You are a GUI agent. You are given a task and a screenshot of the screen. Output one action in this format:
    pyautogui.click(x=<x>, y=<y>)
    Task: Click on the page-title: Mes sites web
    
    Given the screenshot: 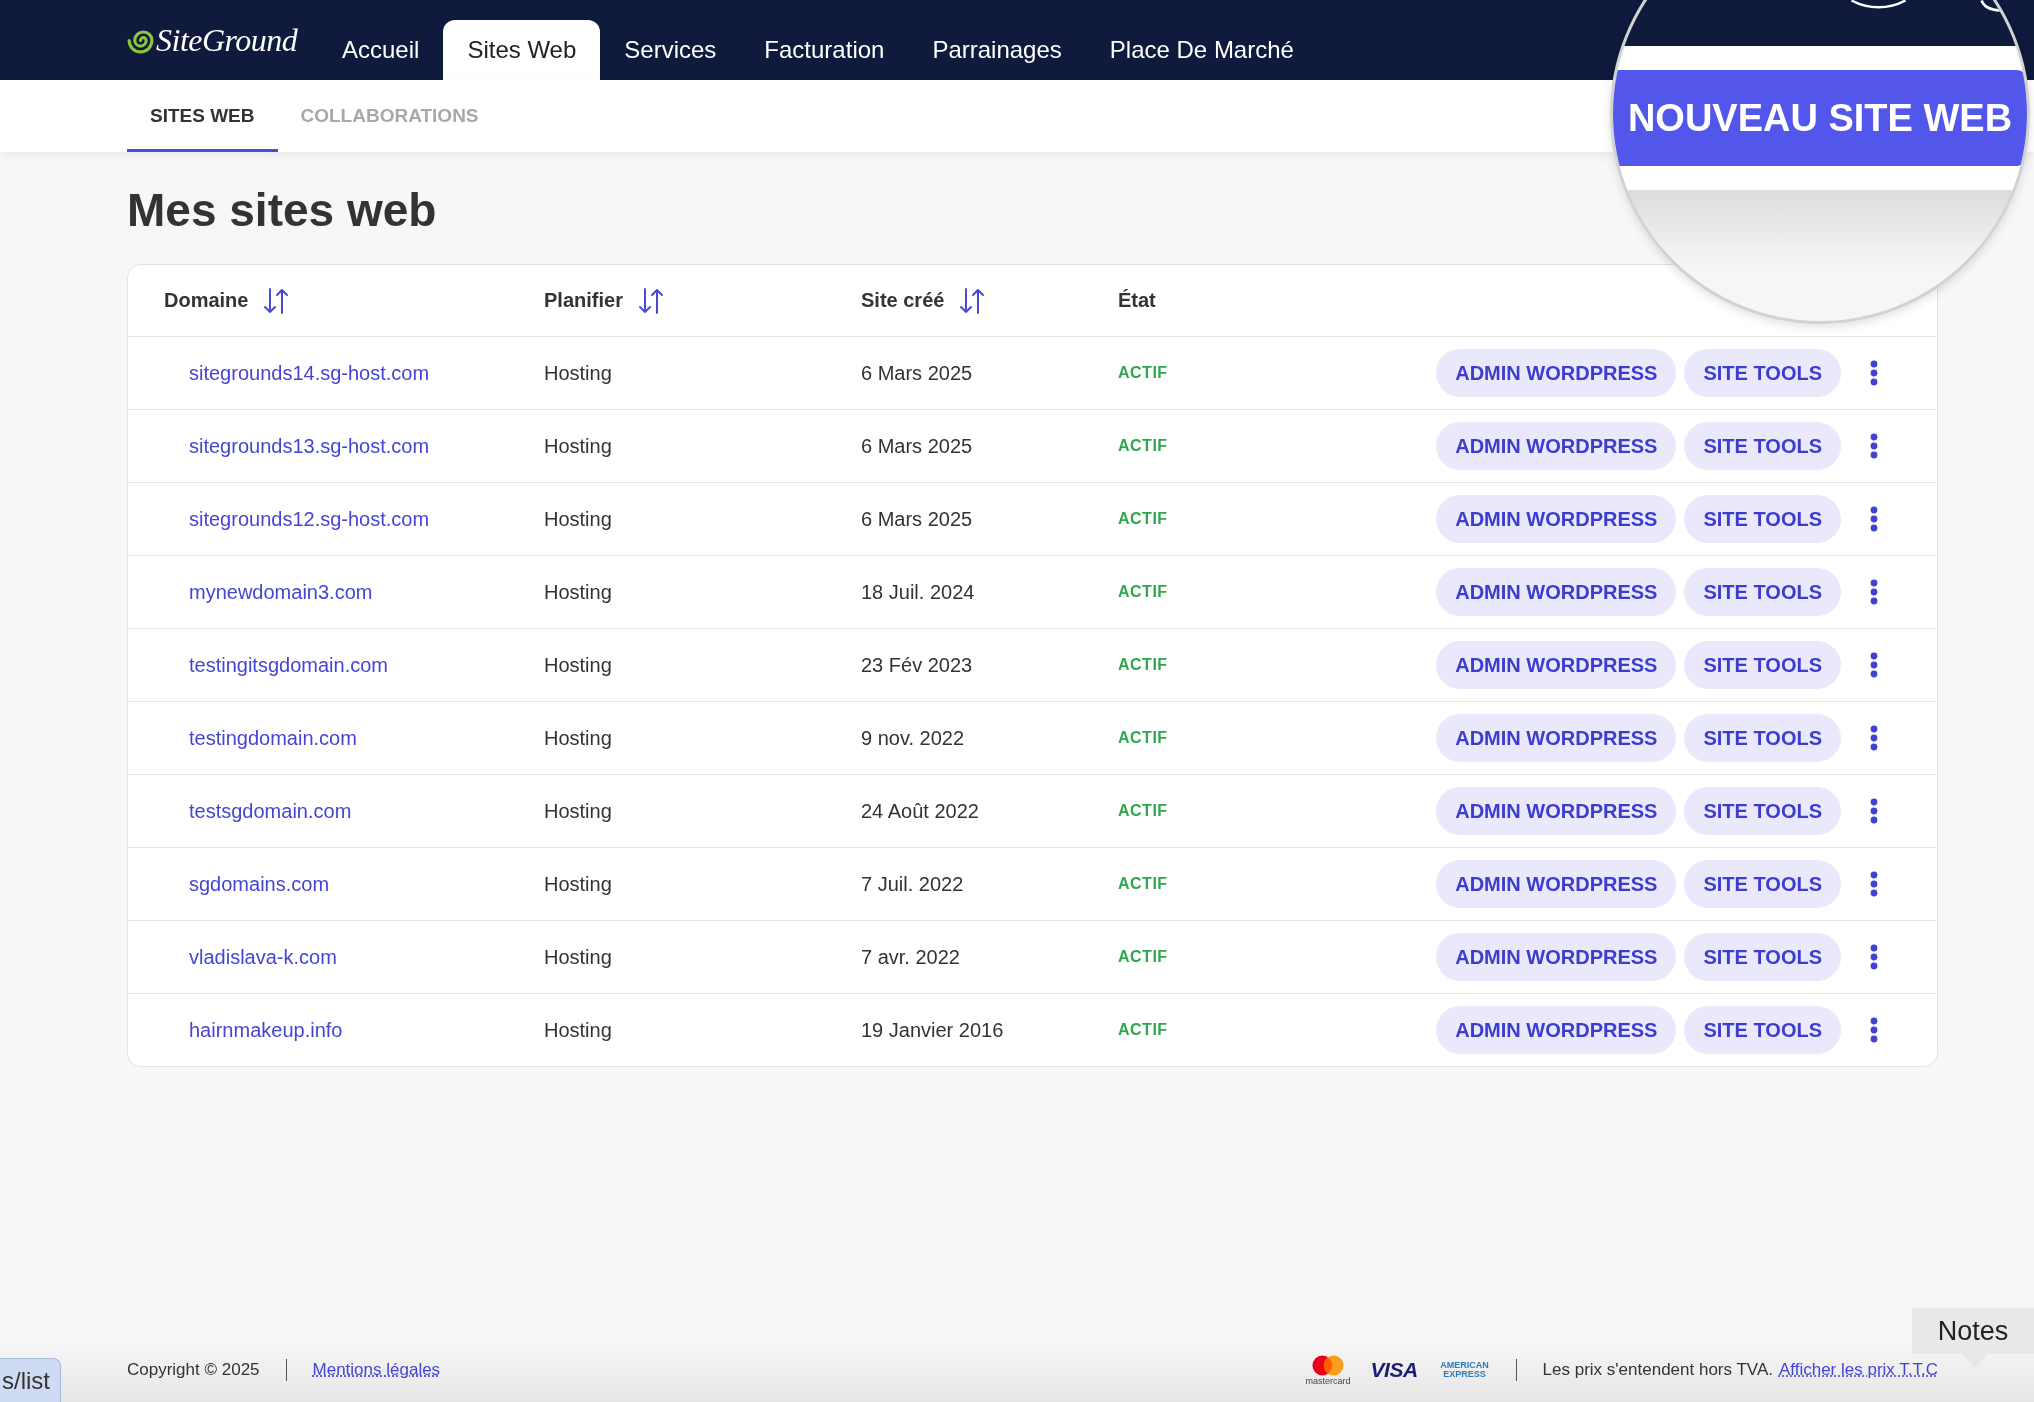 What is the action you would take?
    pyautogui.click(x=282, y=210)
    